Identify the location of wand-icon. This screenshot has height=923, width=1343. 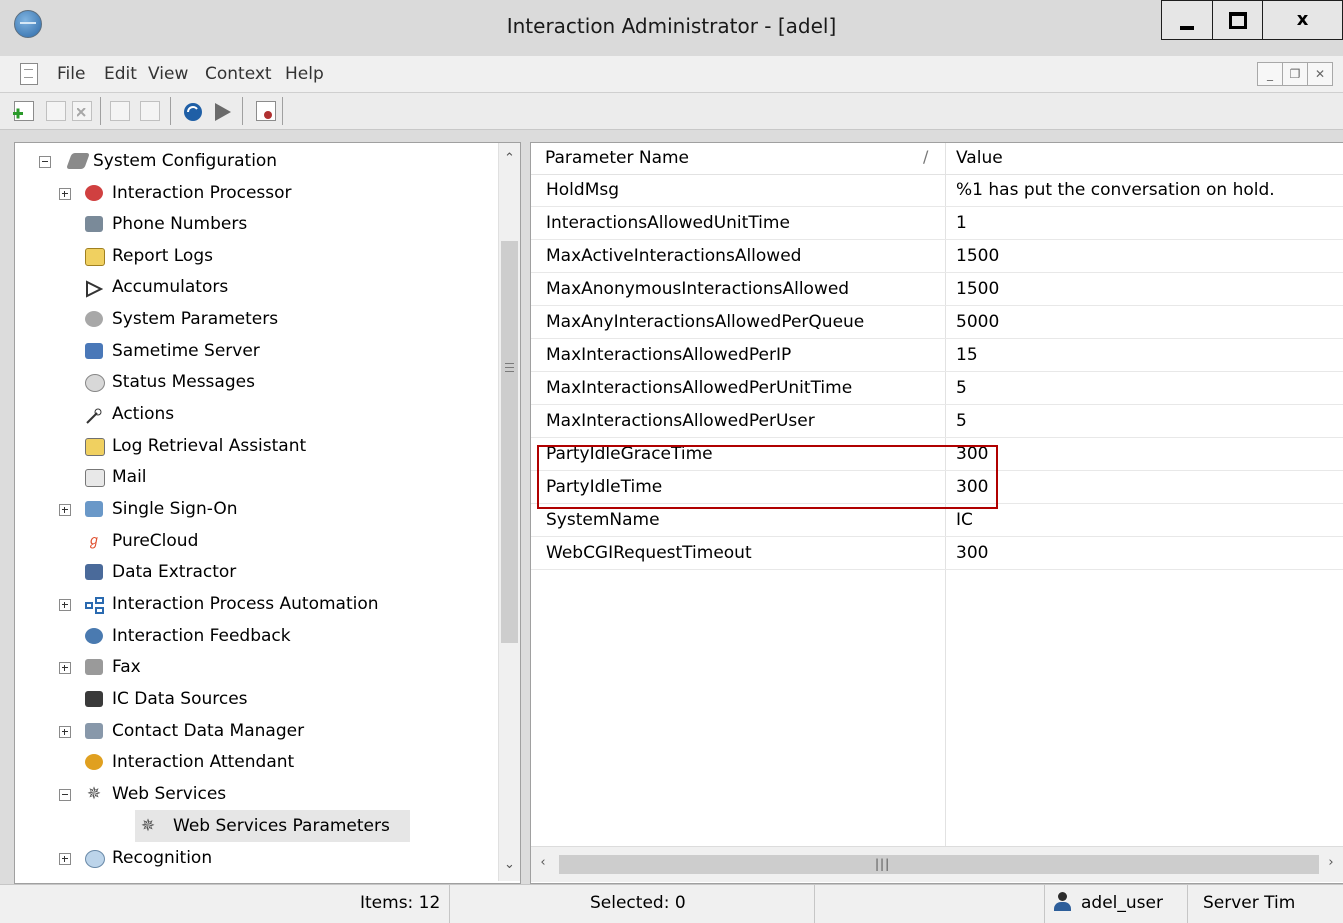
(94, 415).